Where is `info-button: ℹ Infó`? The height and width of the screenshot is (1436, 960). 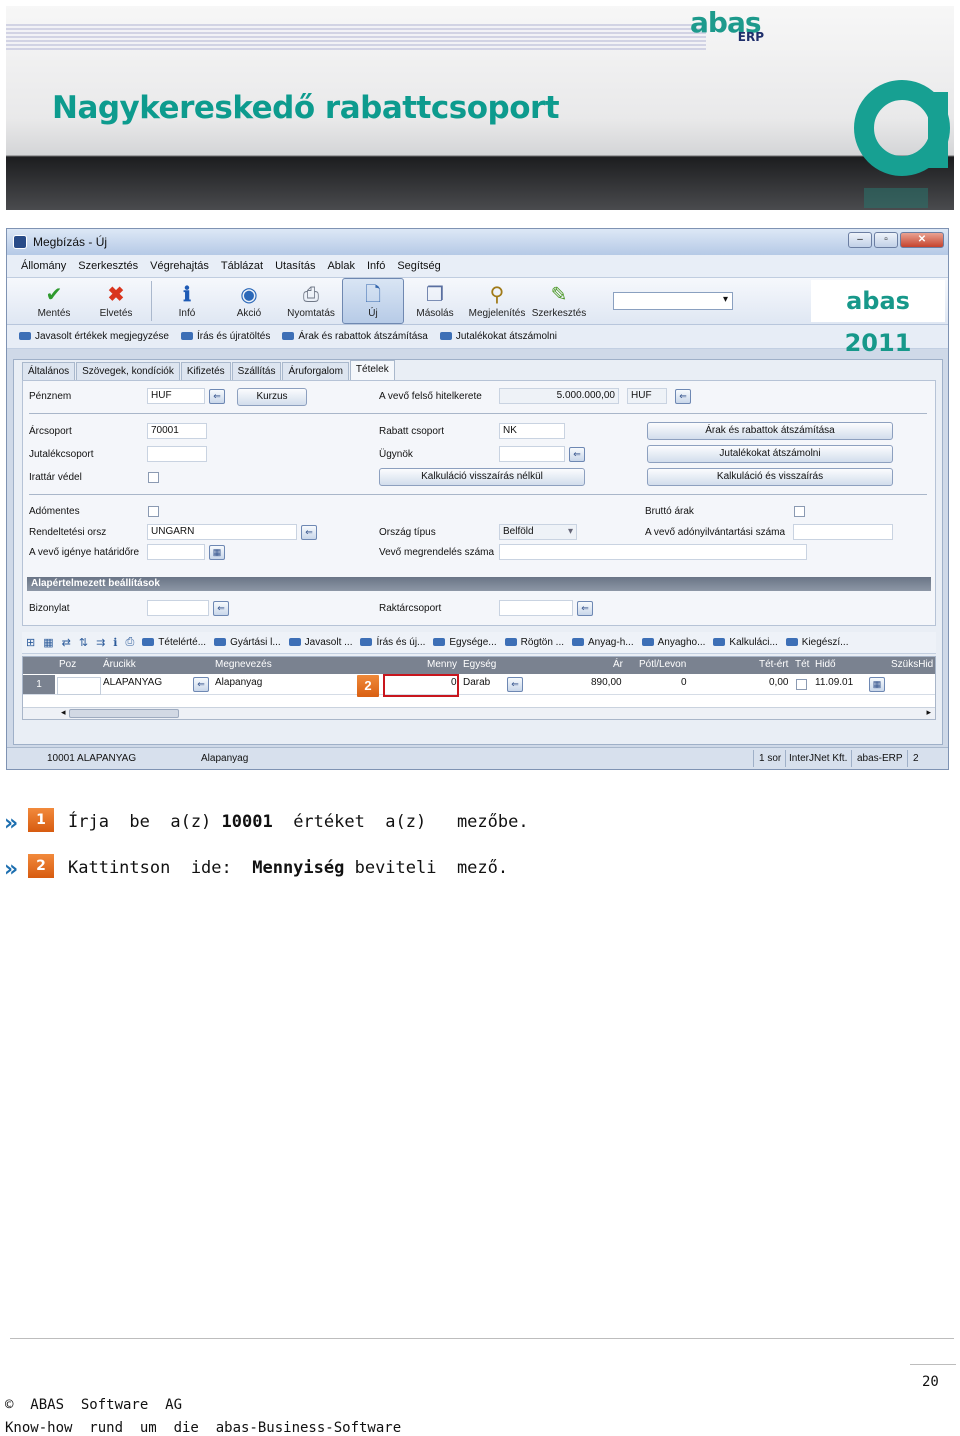
info-button: ℹ Infó is located at coordinates (187, 301).